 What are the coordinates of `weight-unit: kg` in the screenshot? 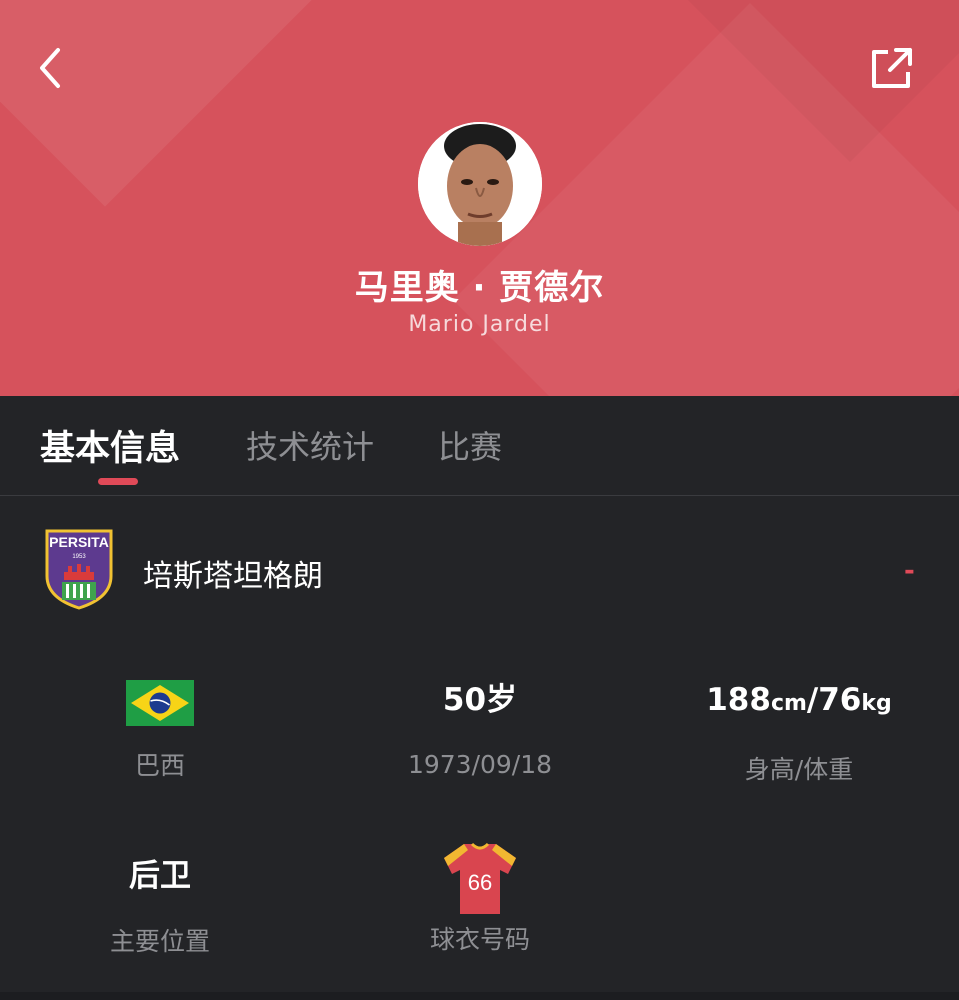 It's located at (876, 703).